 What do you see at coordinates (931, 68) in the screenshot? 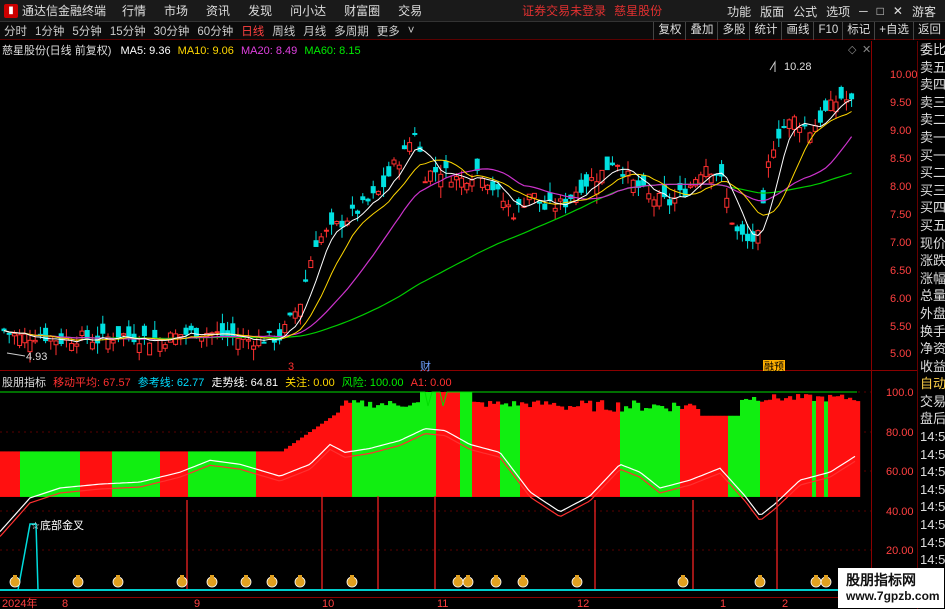
I see `side-sell5: 卖五` at bounding box center [931, 68].